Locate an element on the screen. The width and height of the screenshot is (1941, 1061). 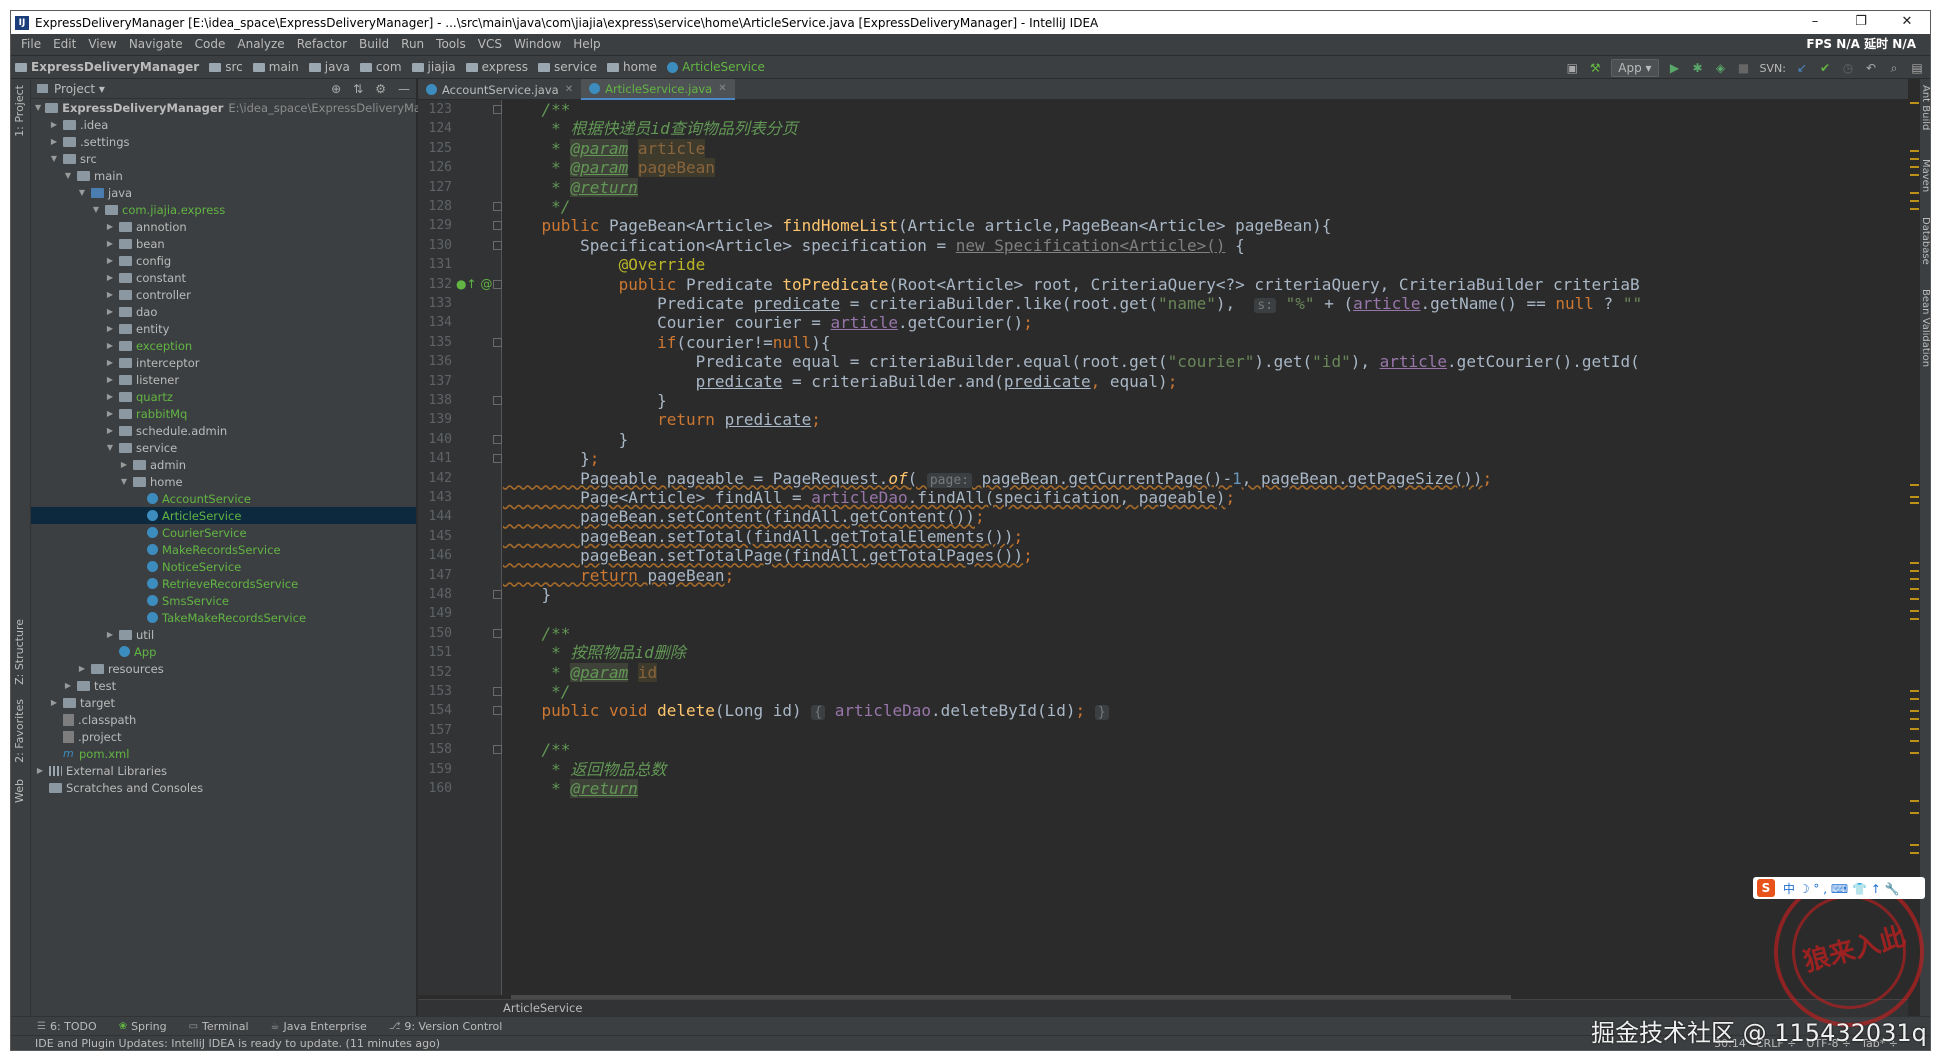
line-number: 135 is located at coordinates (437, 342).